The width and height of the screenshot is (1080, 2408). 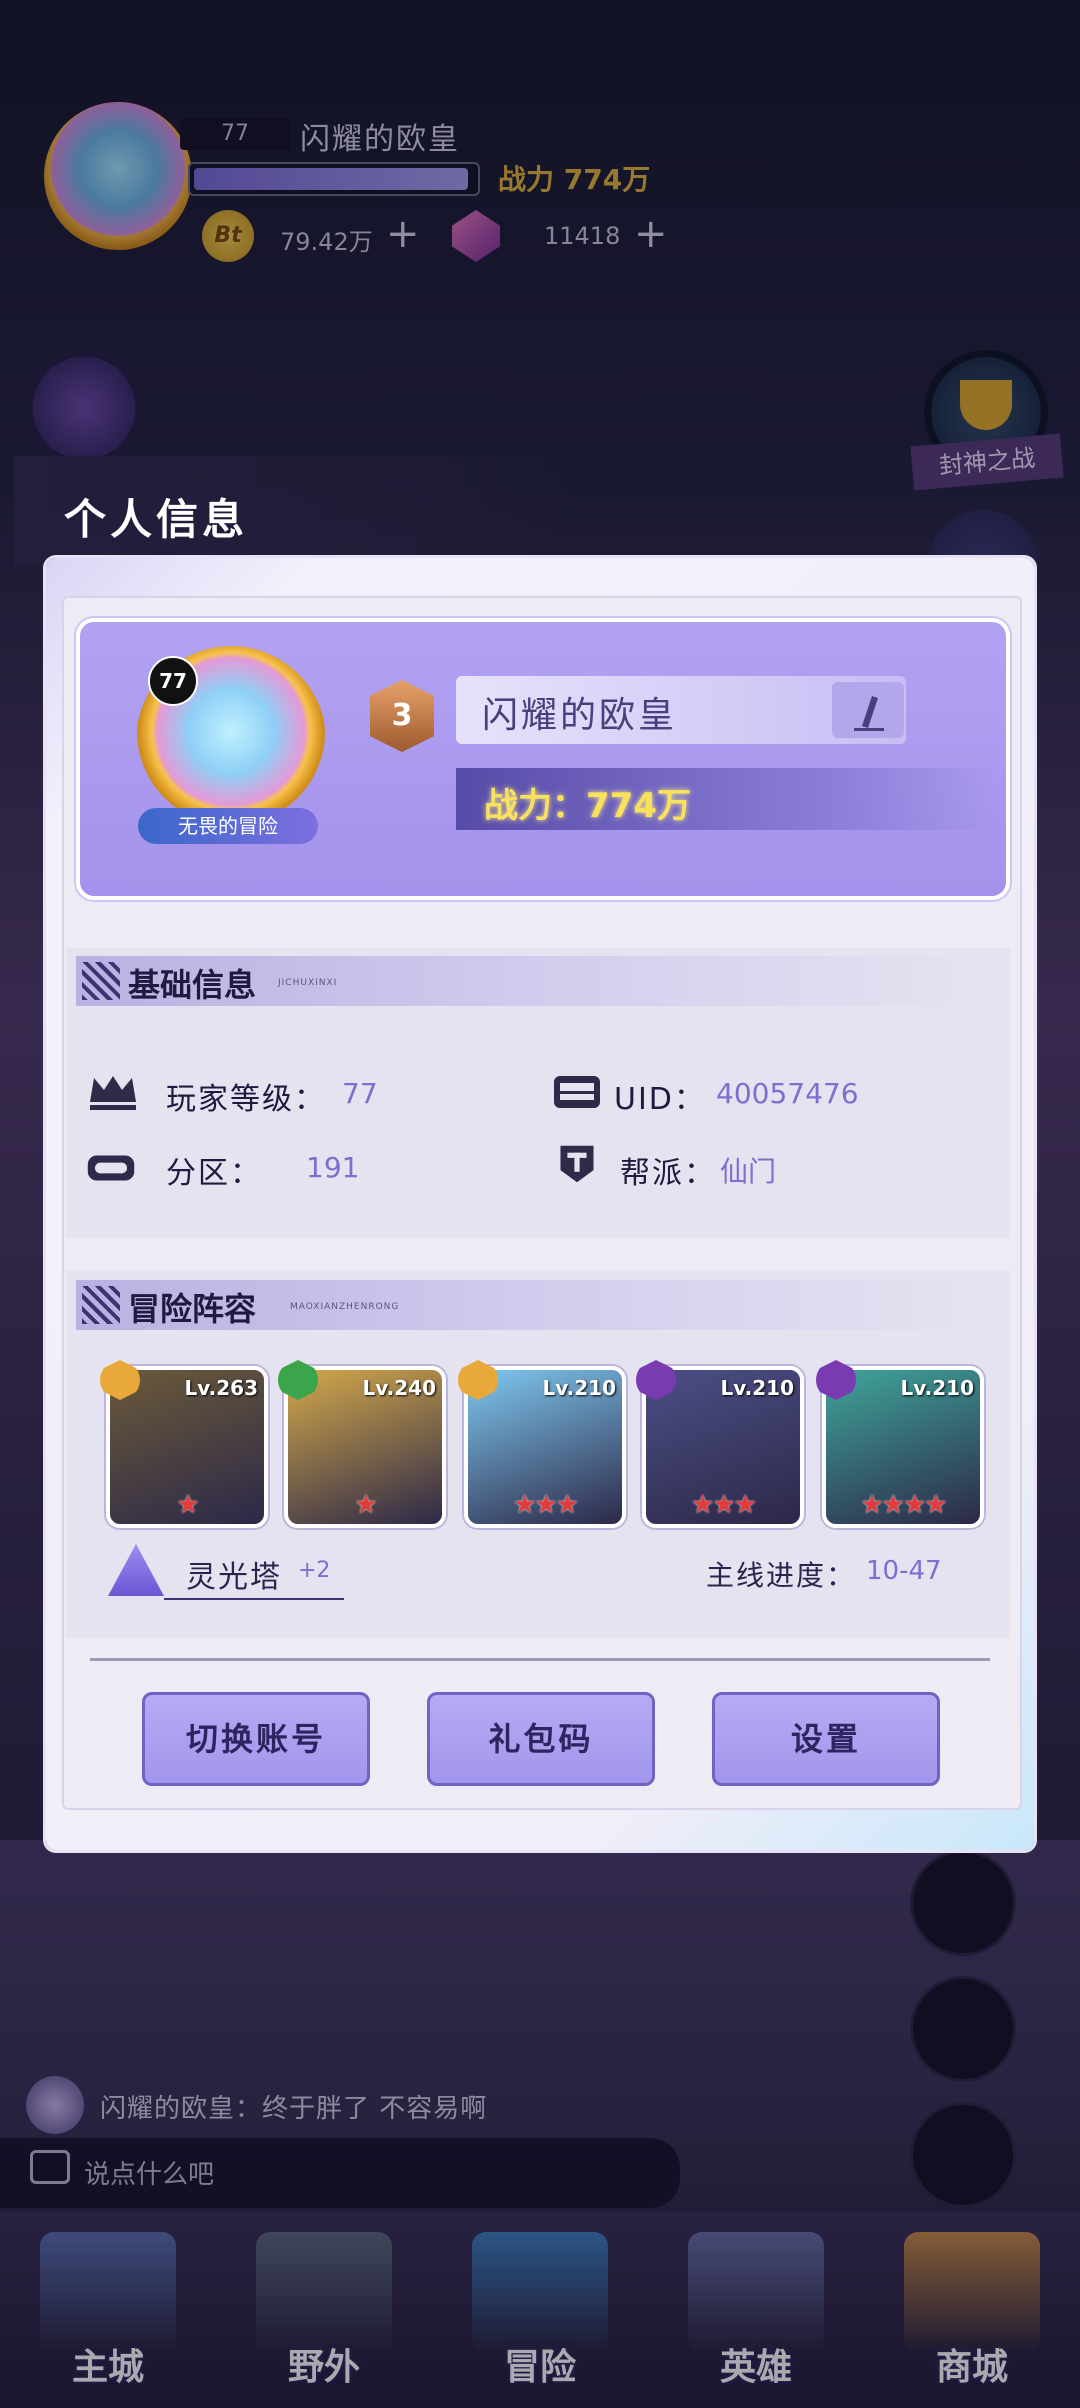 I want to click on settings-button: 设置, so click(x=826, y=1739).